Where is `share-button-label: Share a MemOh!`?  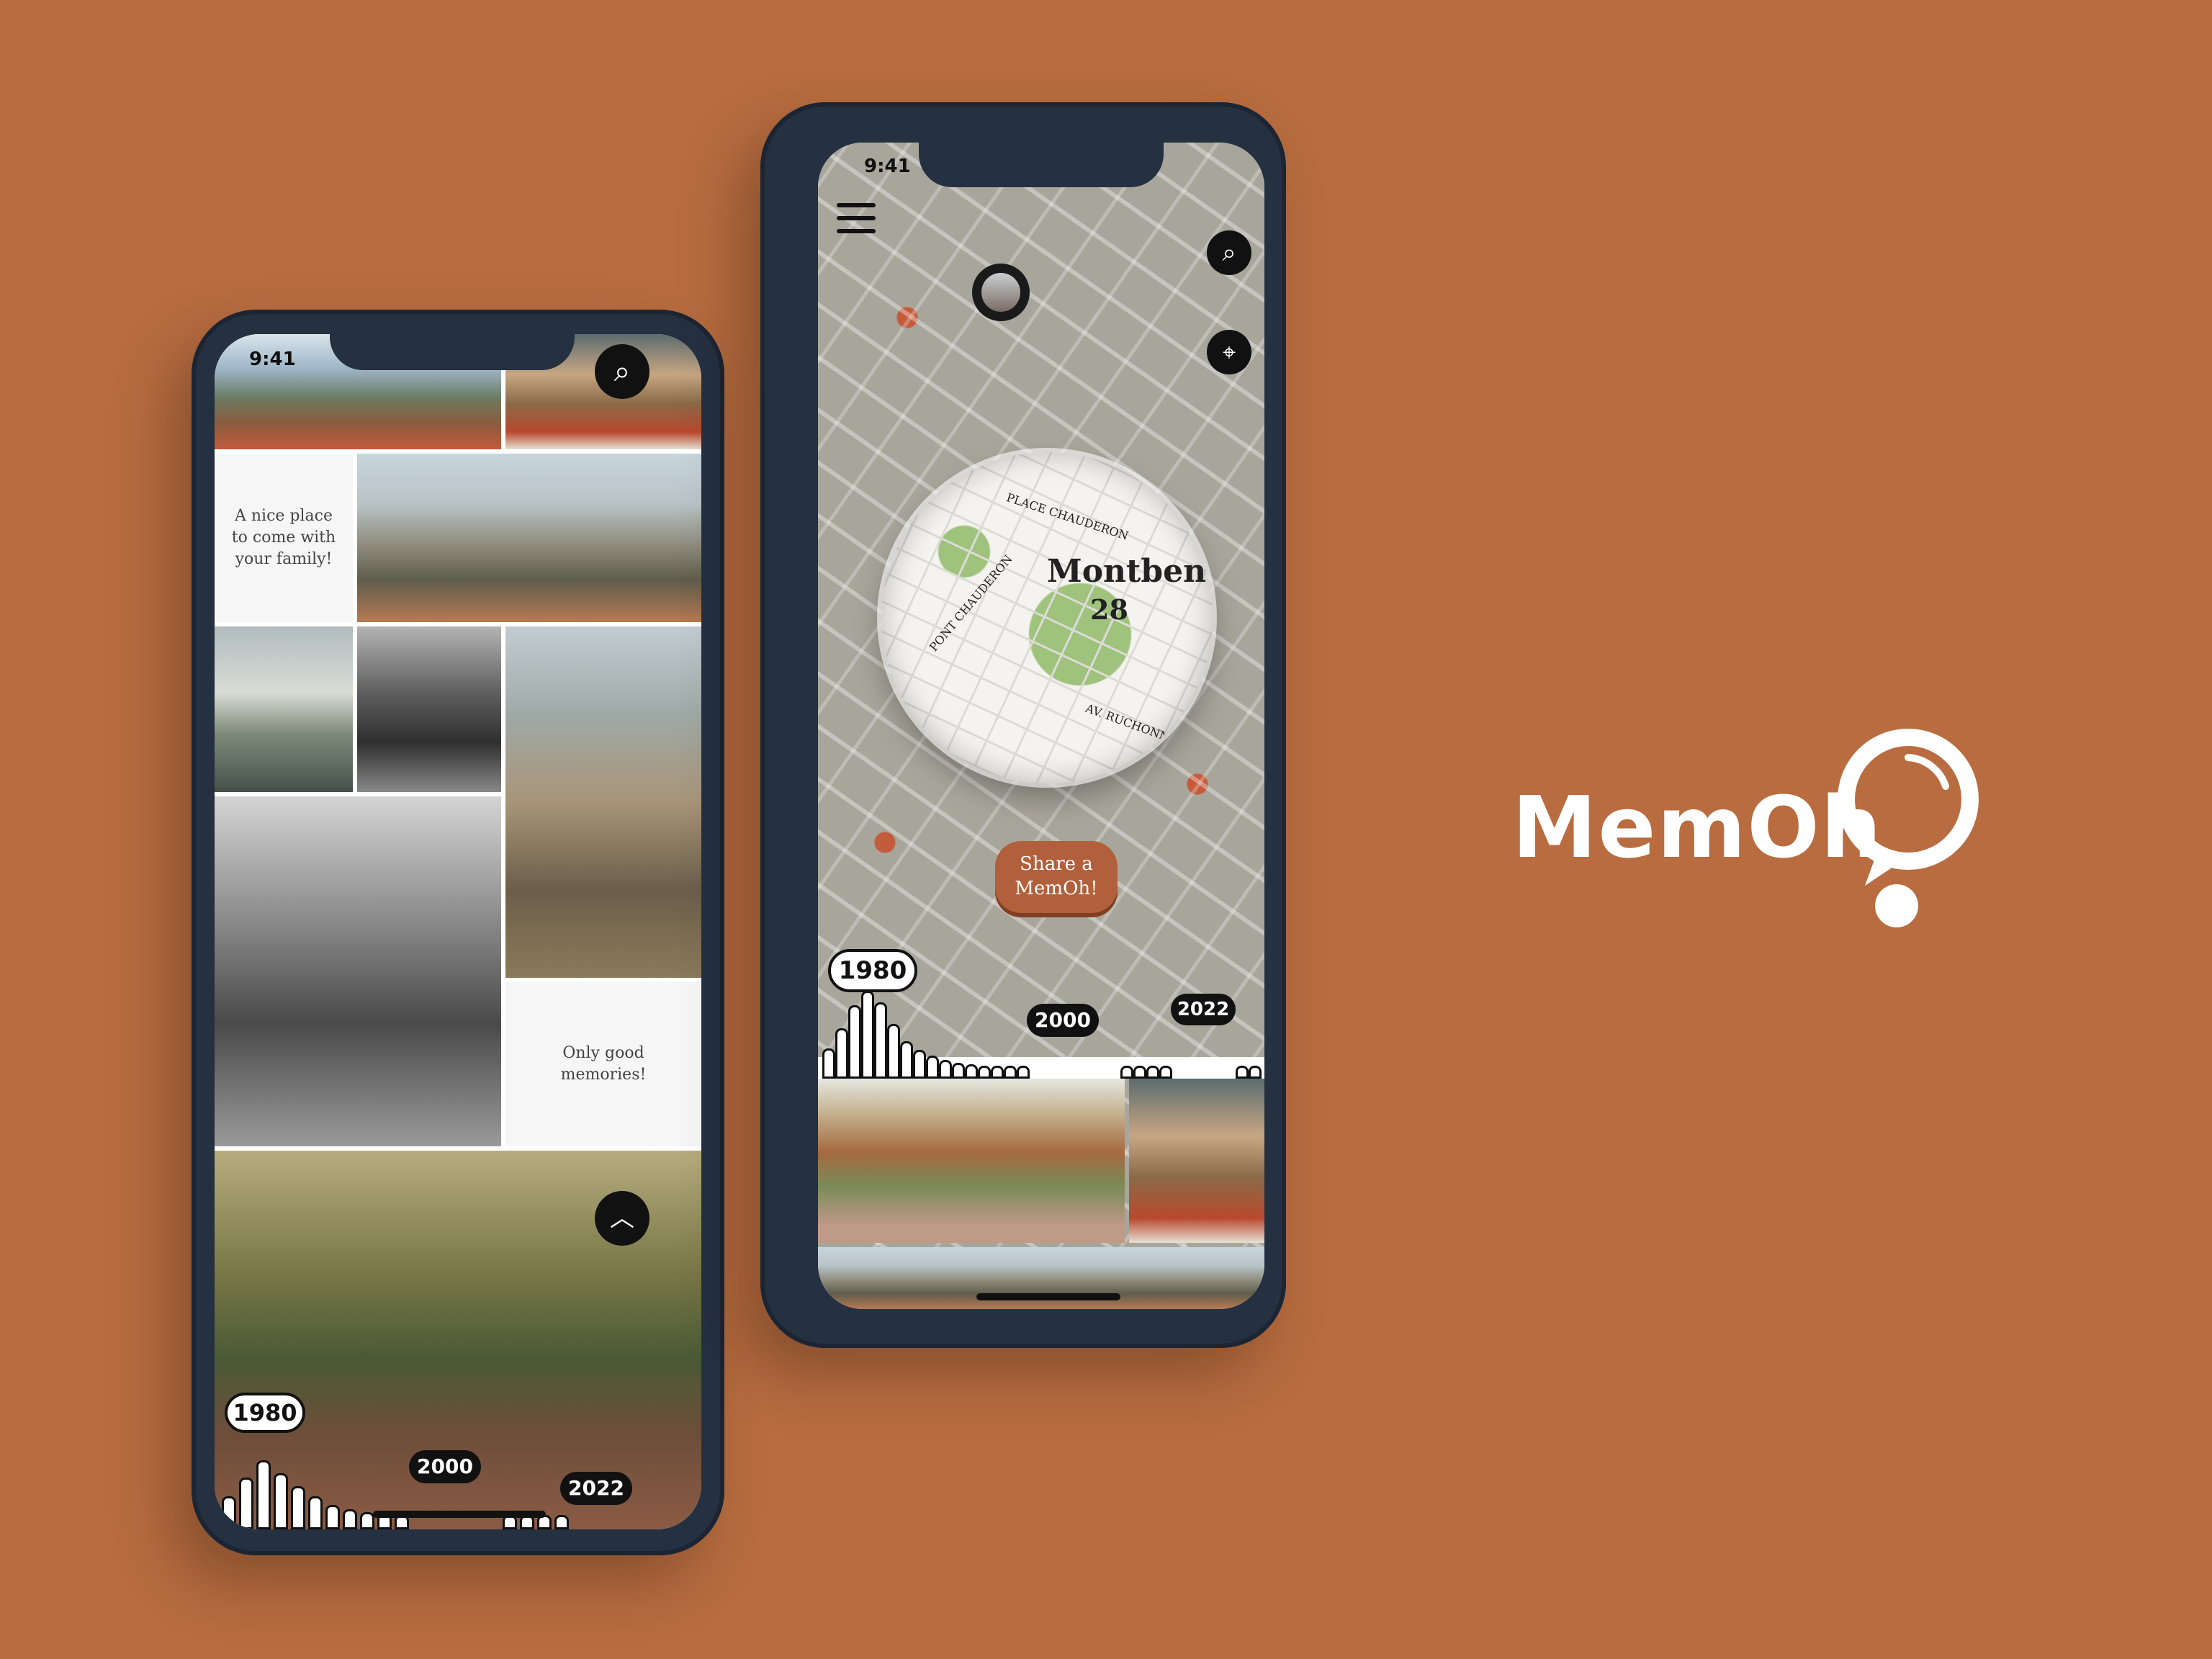 share-button-label: Share a MemOh! is located at coordinates (1056, 876).